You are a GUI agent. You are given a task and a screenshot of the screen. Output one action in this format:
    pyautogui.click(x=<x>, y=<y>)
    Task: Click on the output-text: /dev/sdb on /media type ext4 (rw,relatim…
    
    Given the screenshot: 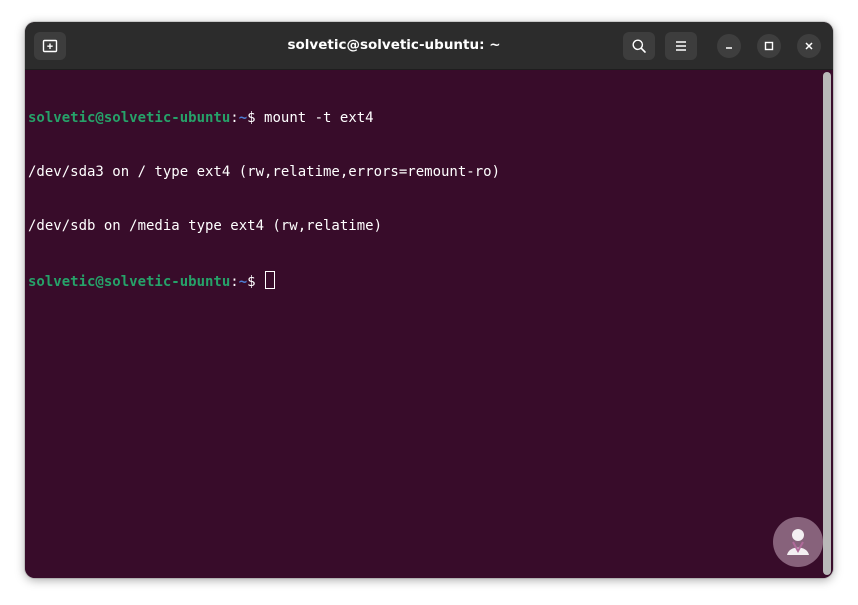 What is the action you would take?
    pyautogui.click(x=205, y=226)
    